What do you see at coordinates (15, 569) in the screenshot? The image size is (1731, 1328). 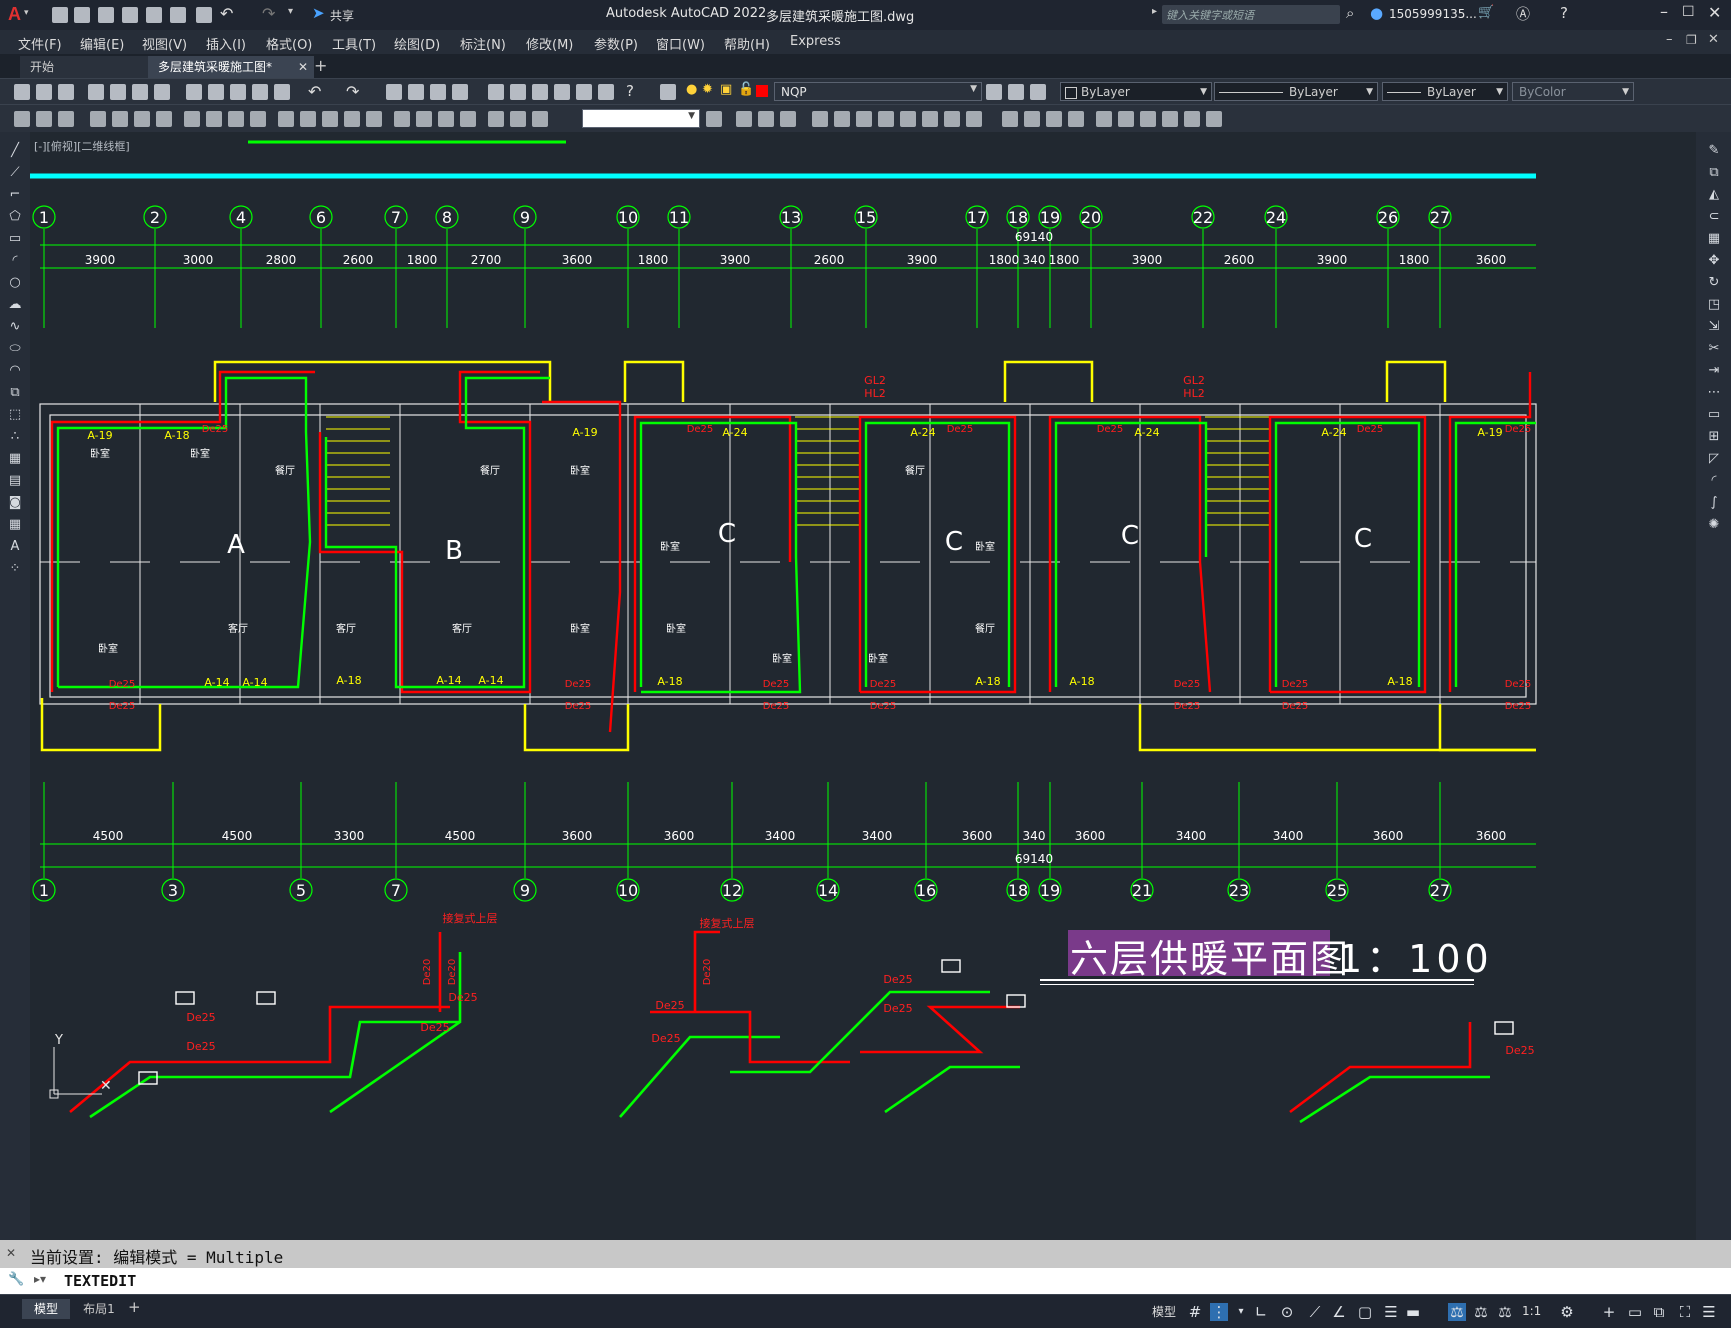 I see `add-selected-icon: ⁘` at bounding box center [15, 569].